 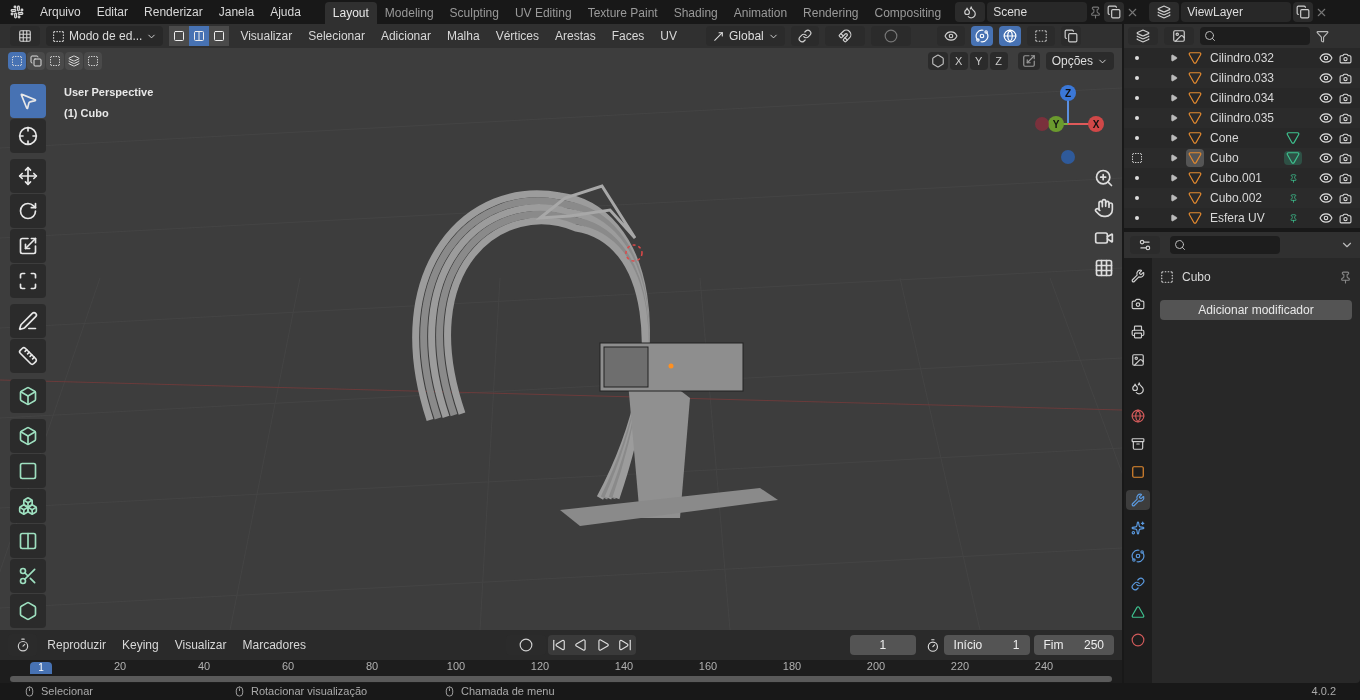 I want to click on object-name: Cilindro.032, so click(x=1243, y=58).